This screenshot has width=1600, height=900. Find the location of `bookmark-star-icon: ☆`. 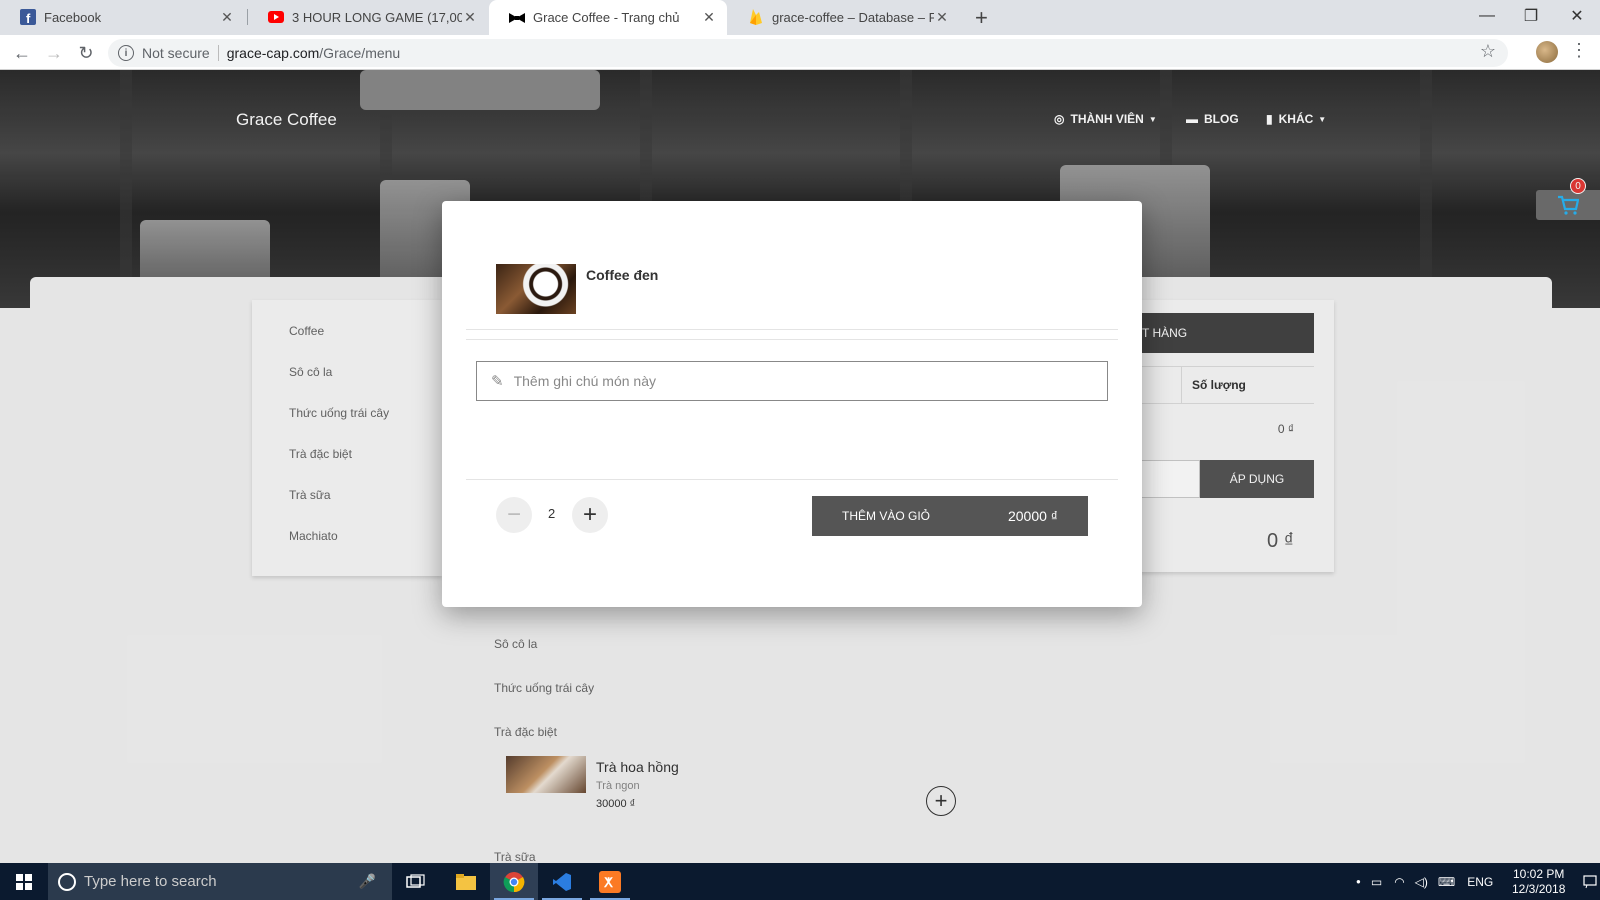

bookmark-star-icon: ☆ is located at coordinates (1488, 51).